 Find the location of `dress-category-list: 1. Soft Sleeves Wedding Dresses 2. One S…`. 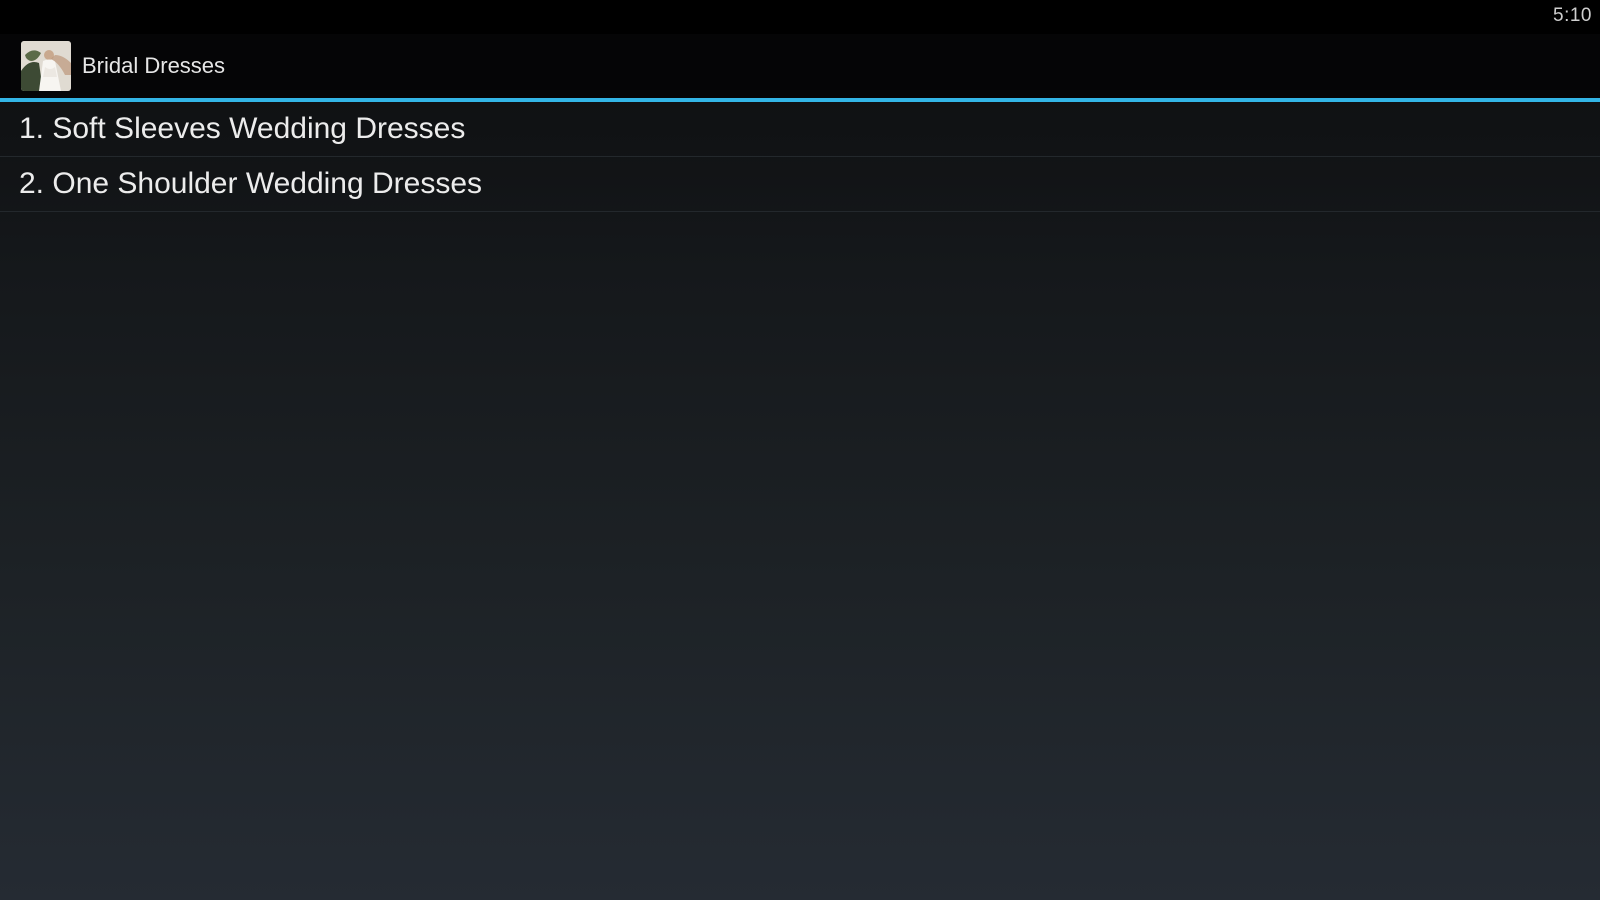

dress-category-list: 1. Soft Sleeves Wedding Dresses 2. One S… is located at coordinates (800, 157).